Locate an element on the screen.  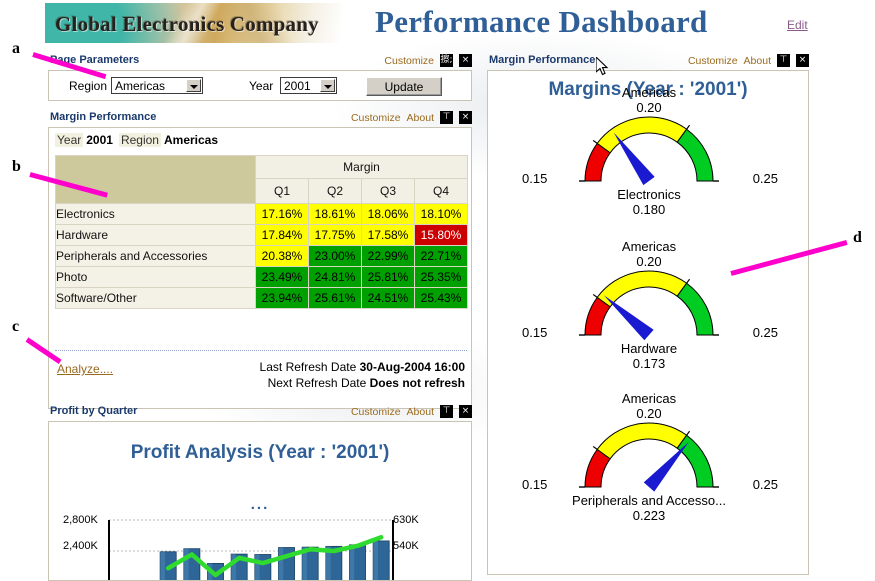
table-cell: 18.10% is located at coordinates (441, 214).